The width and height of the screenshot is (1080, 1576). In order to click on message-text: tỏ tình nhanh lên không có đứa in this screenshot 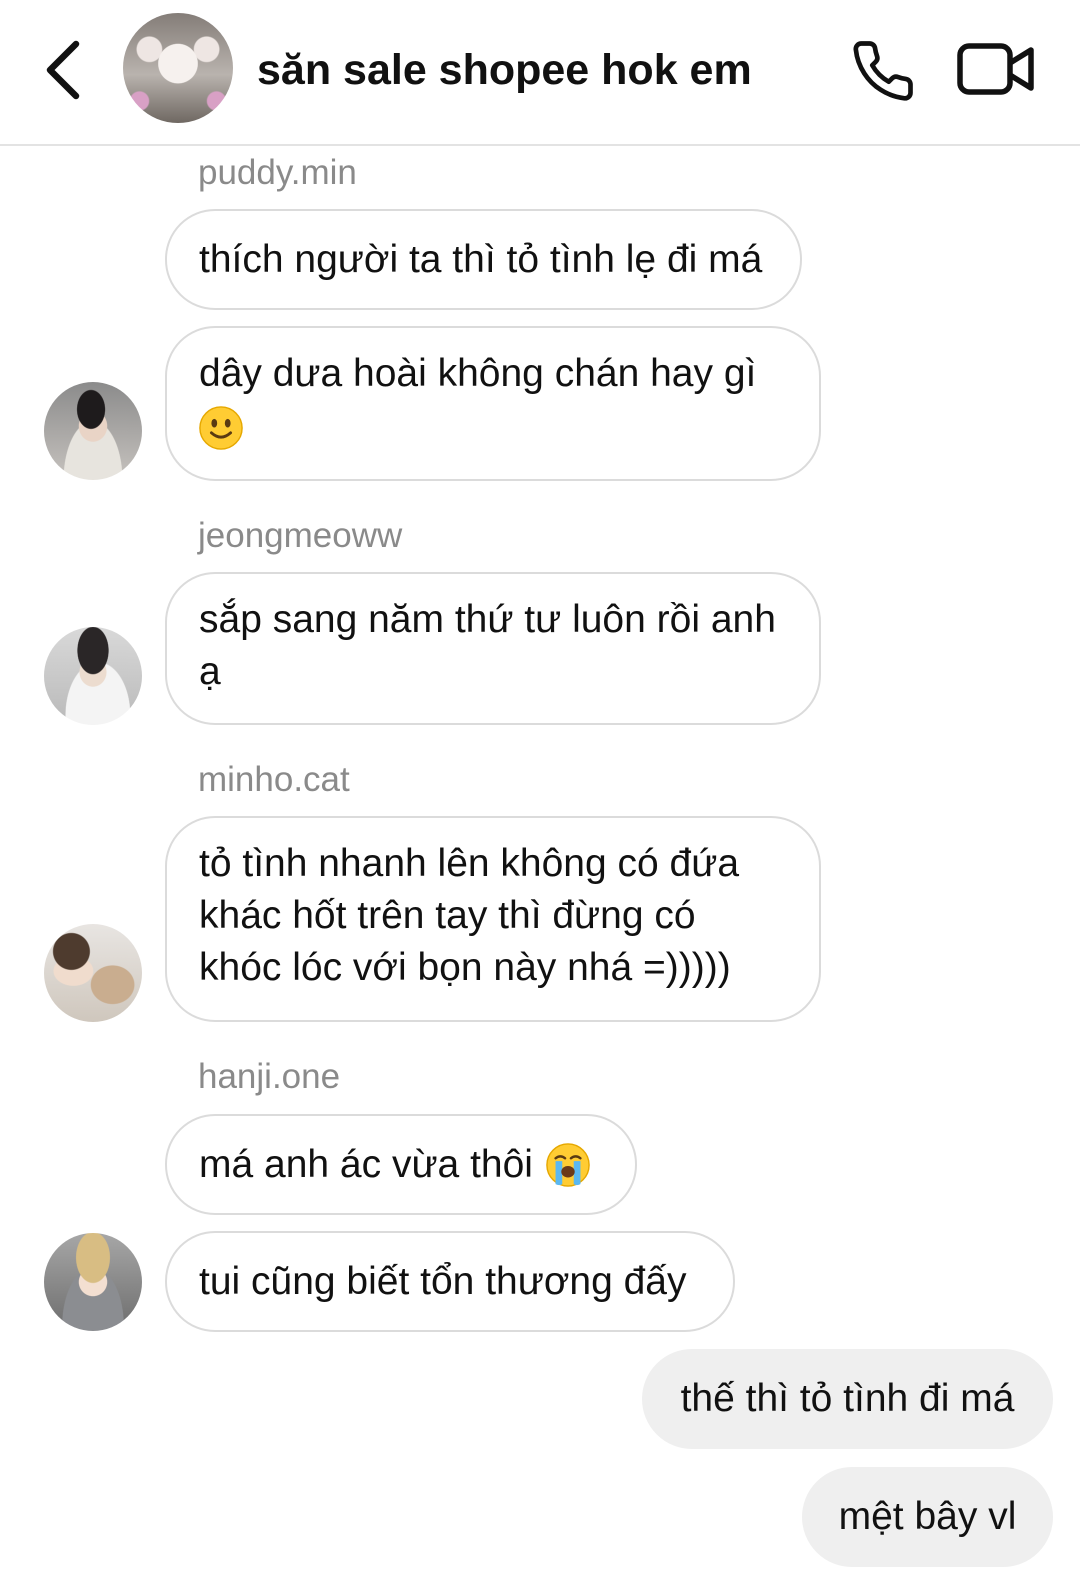, I will do `click(469, 863)`.